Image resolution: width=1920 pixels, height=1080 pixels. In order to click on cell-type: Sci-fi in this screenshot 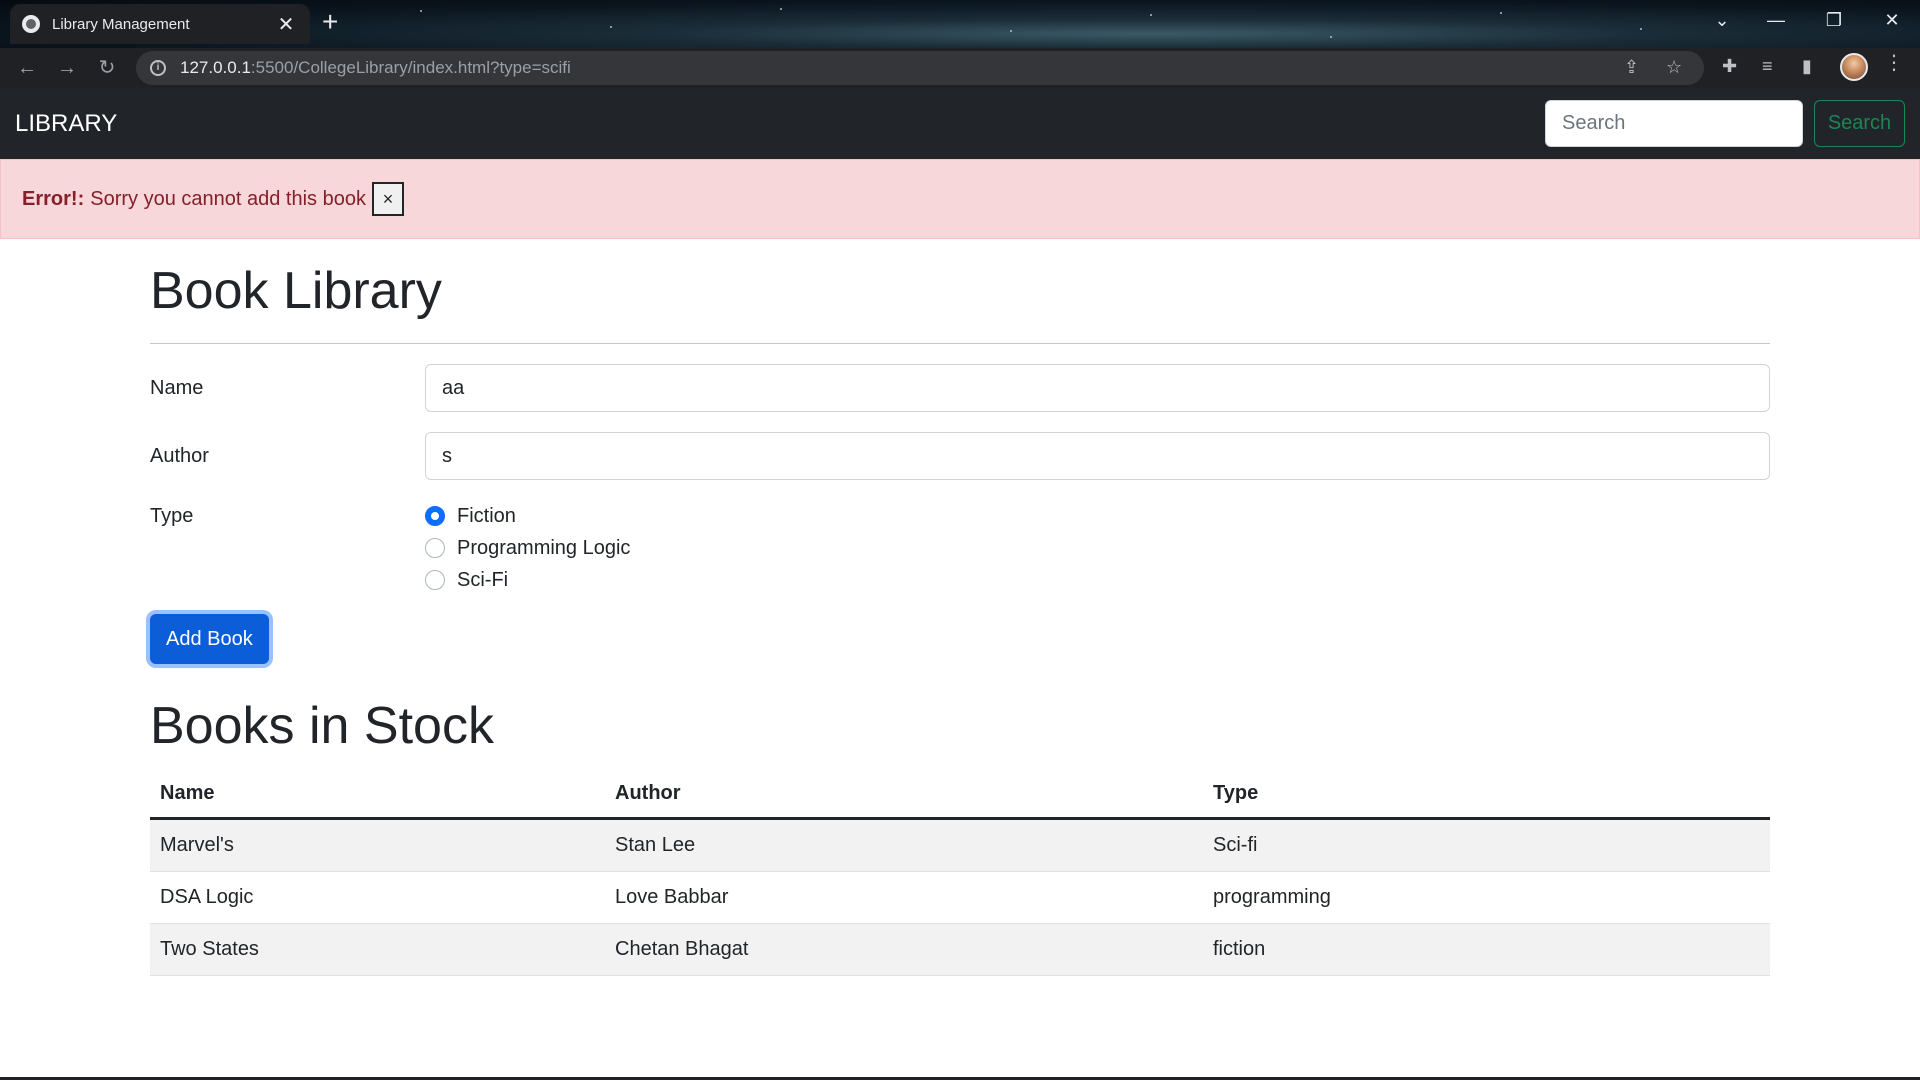, I will do `click(1486, 845)`.